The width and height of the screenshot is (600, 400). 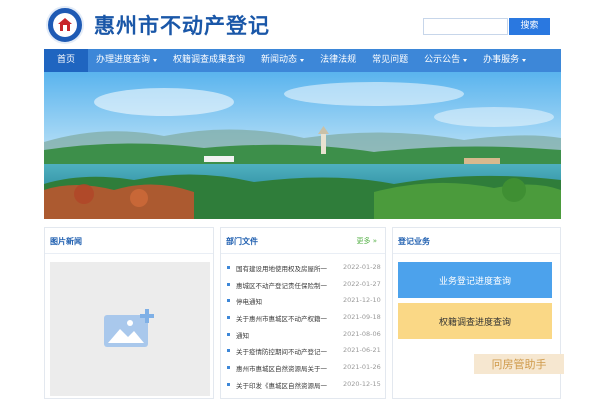 I want to click on nav-item-label: 权籍调查成果查询, so click(x=209, y=60).